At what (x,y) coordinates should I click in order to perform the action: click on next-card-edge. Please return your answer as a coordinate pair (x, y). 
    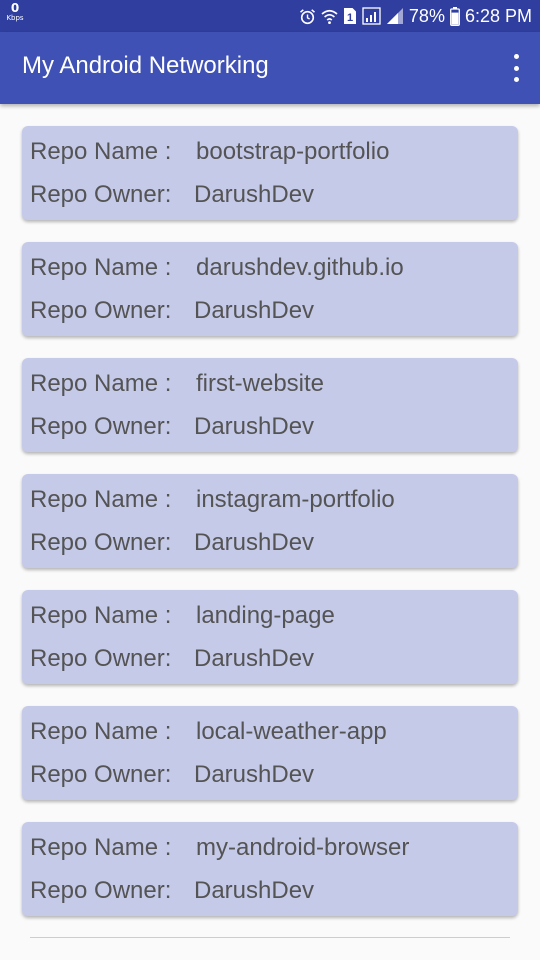
    Looking at the image, I should click on (270, 937).